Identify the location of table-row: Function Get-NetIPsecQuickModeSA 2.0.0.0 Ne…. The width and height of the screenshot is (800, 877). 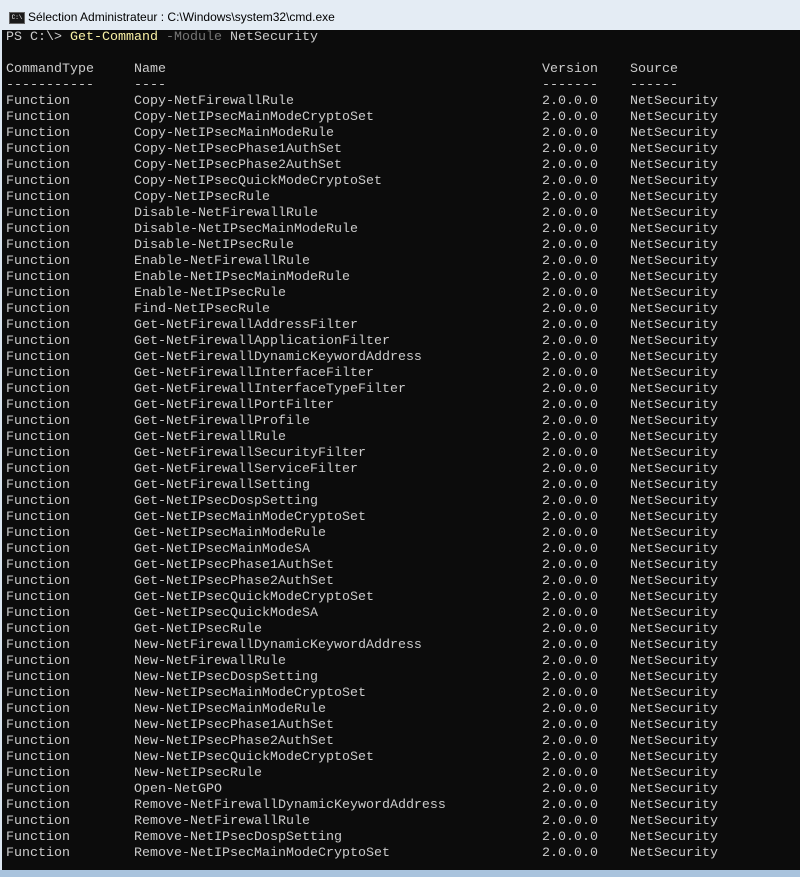
(396, 614).